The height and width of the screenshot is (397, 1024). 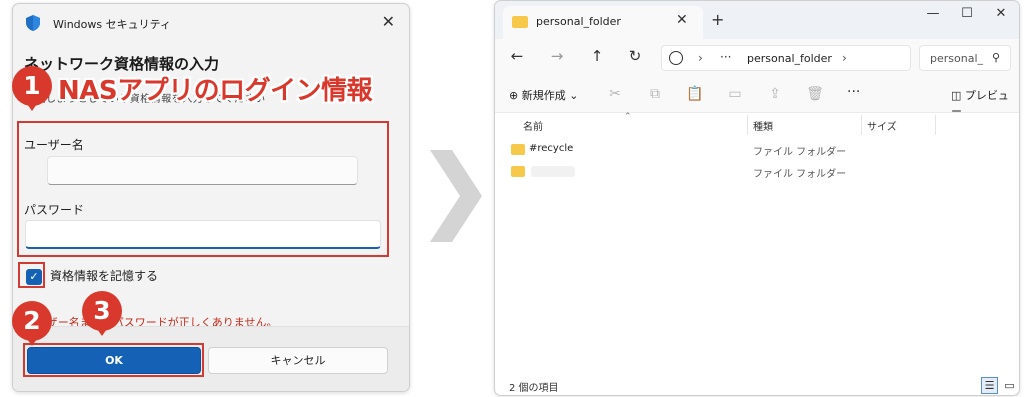 I want to click on address-field: › ··· personal_folder ›, so click(x=786, y=58).